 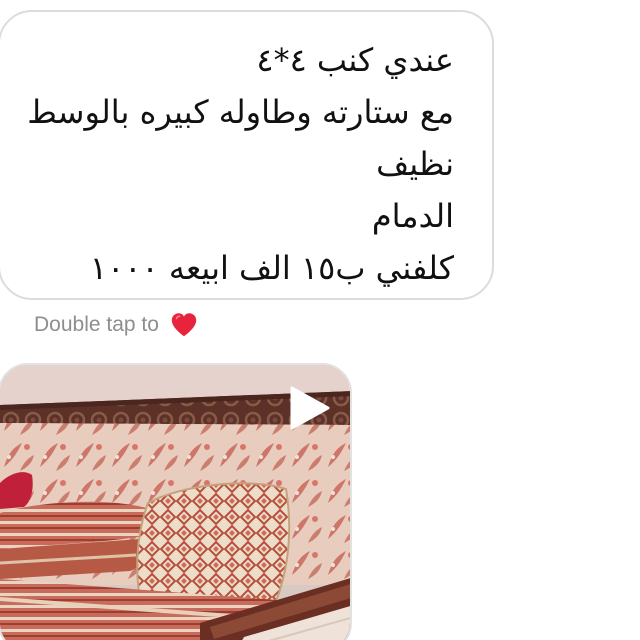 I want to click on message-line: كلفني ب١٥ الف ابيعه ١٠٠٠, so click(x=271, y=268).